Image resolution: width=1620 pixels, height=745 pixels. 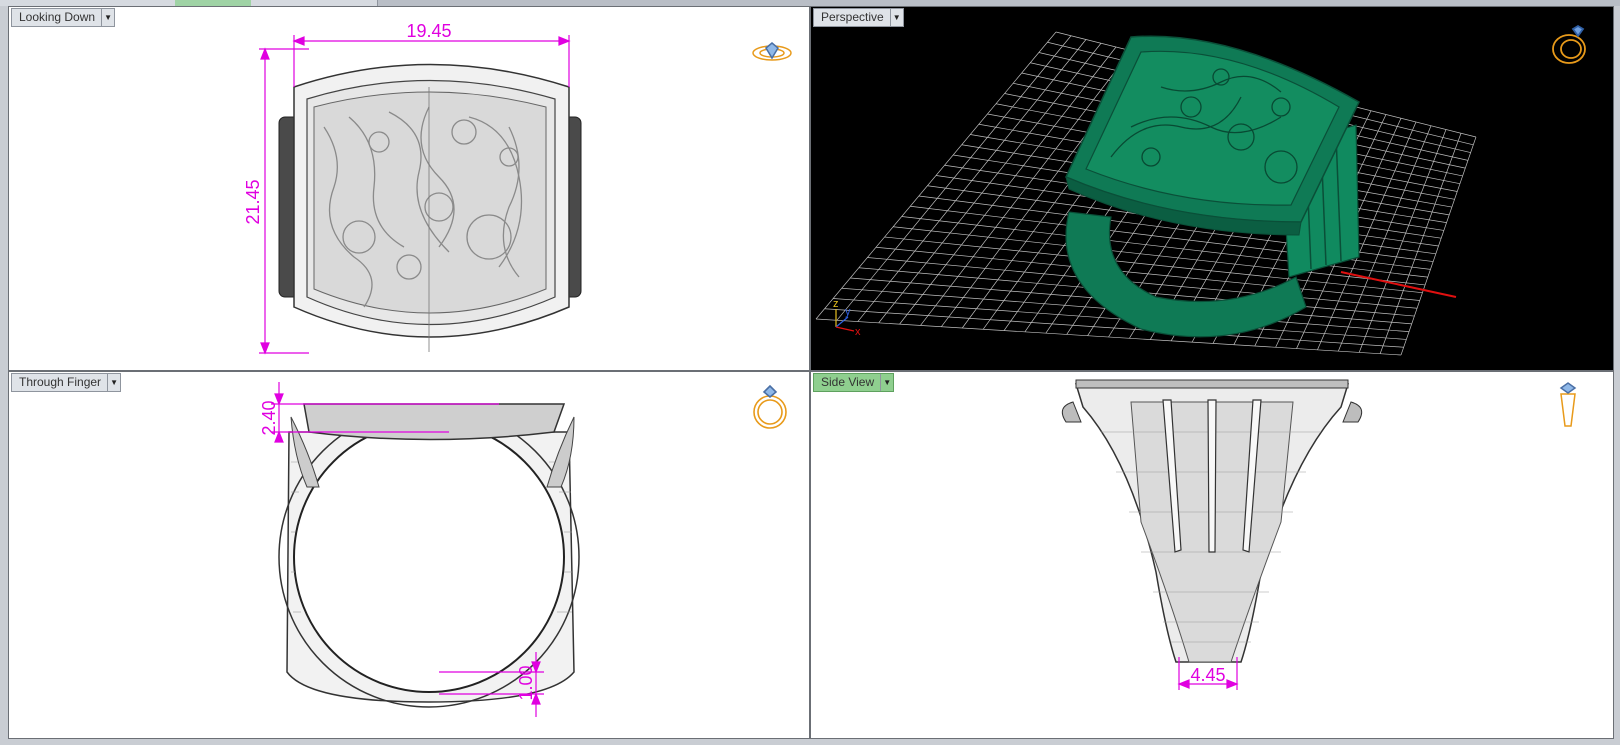 I want to click on side-top-strip, so click(x=1212, y=384).